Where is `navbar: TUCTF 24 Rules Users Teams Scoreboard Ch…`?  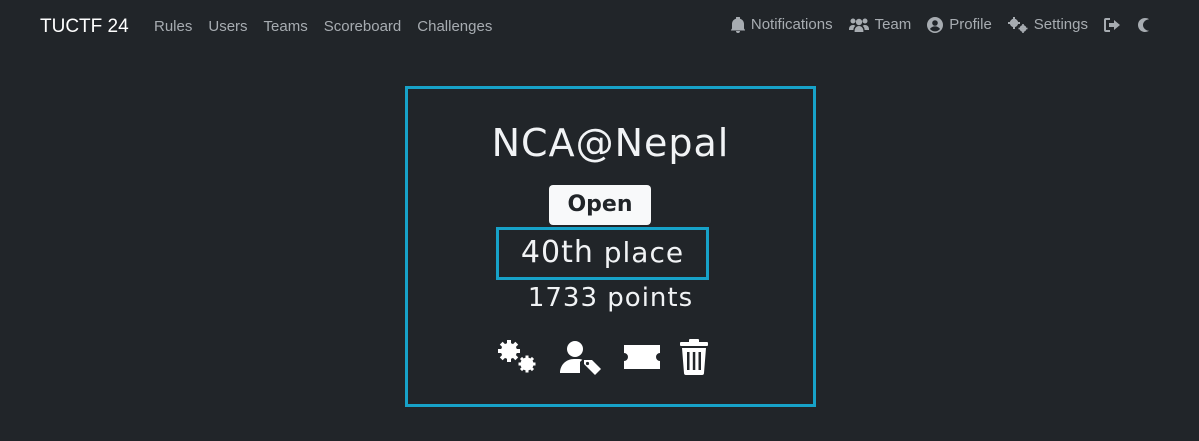 navbar: TUCTF 24 Rules Users Teams Scoreboard Ch… is located at coordinates (599, 27).